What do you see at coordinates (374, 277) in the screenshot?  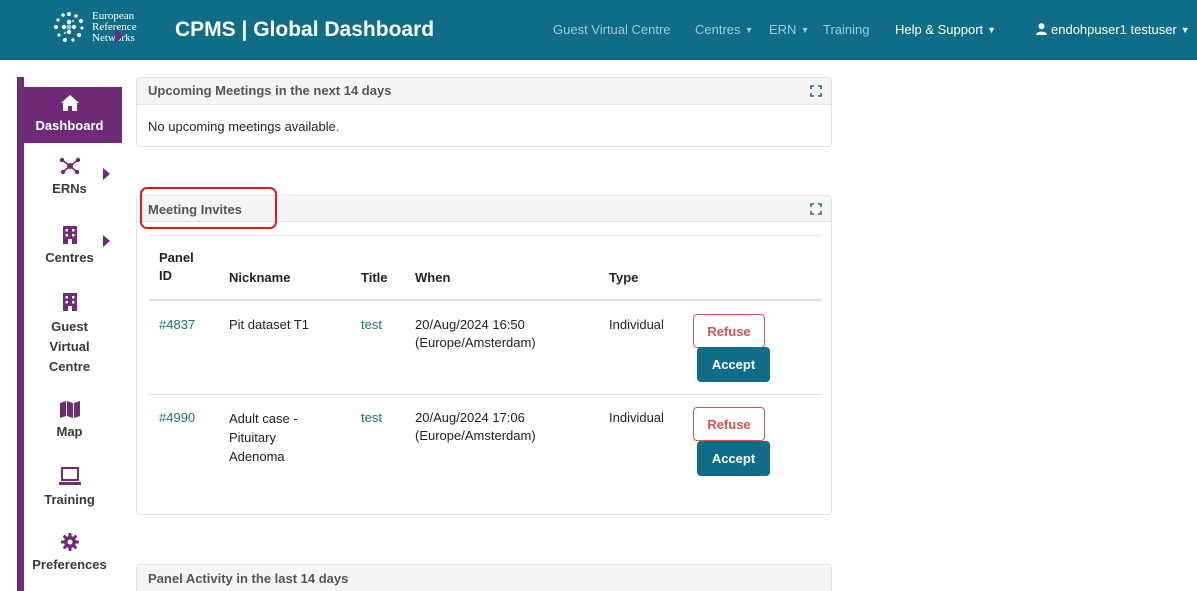 I see `col-title: Title` at bounding box center [374, 277].